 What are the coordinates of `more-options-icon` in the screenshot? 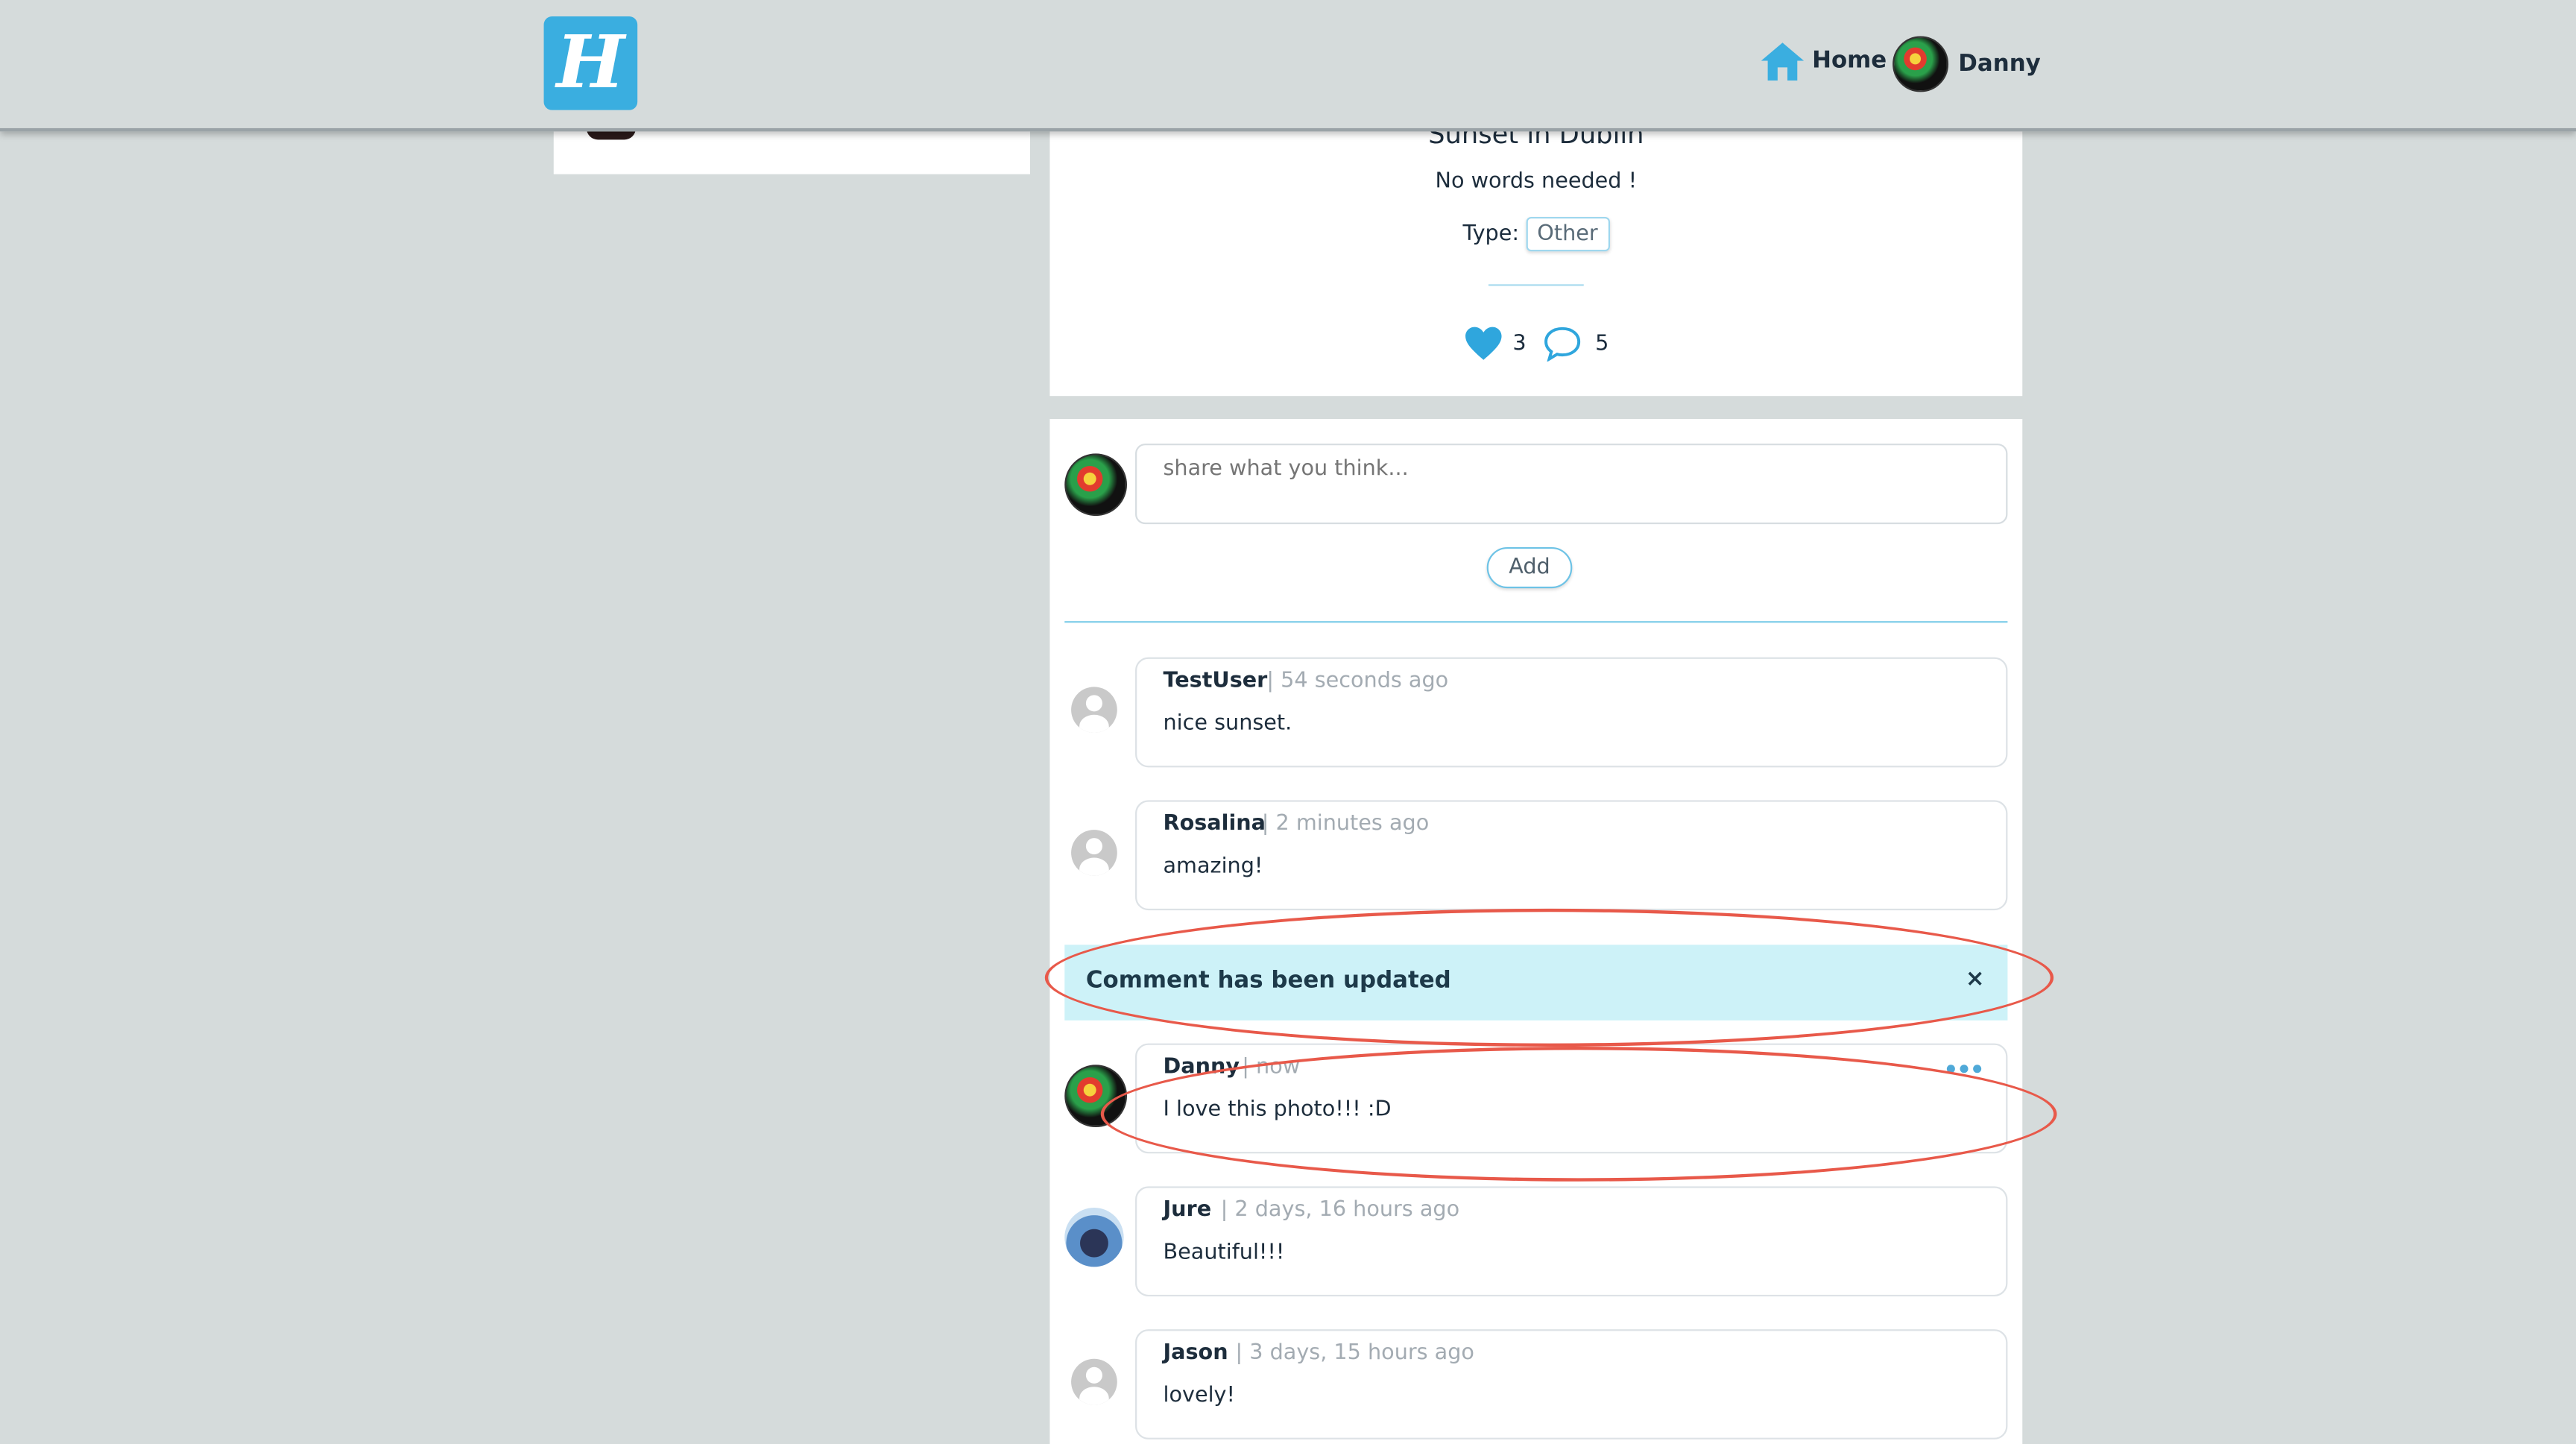 It's located at (1965, 1069).